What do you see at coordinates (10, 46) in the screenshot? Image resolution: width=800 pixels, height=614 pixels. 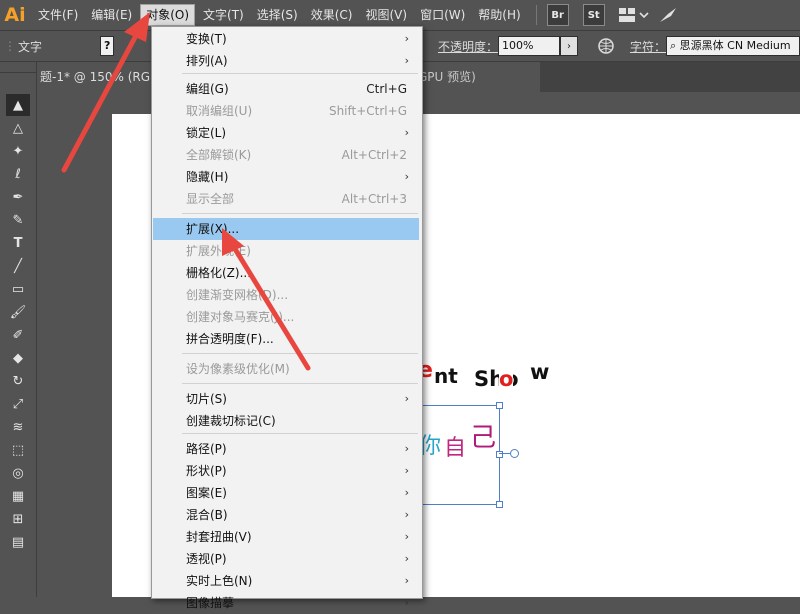 I see `grip-icon: ⋮` at bounding box center [10, 46].